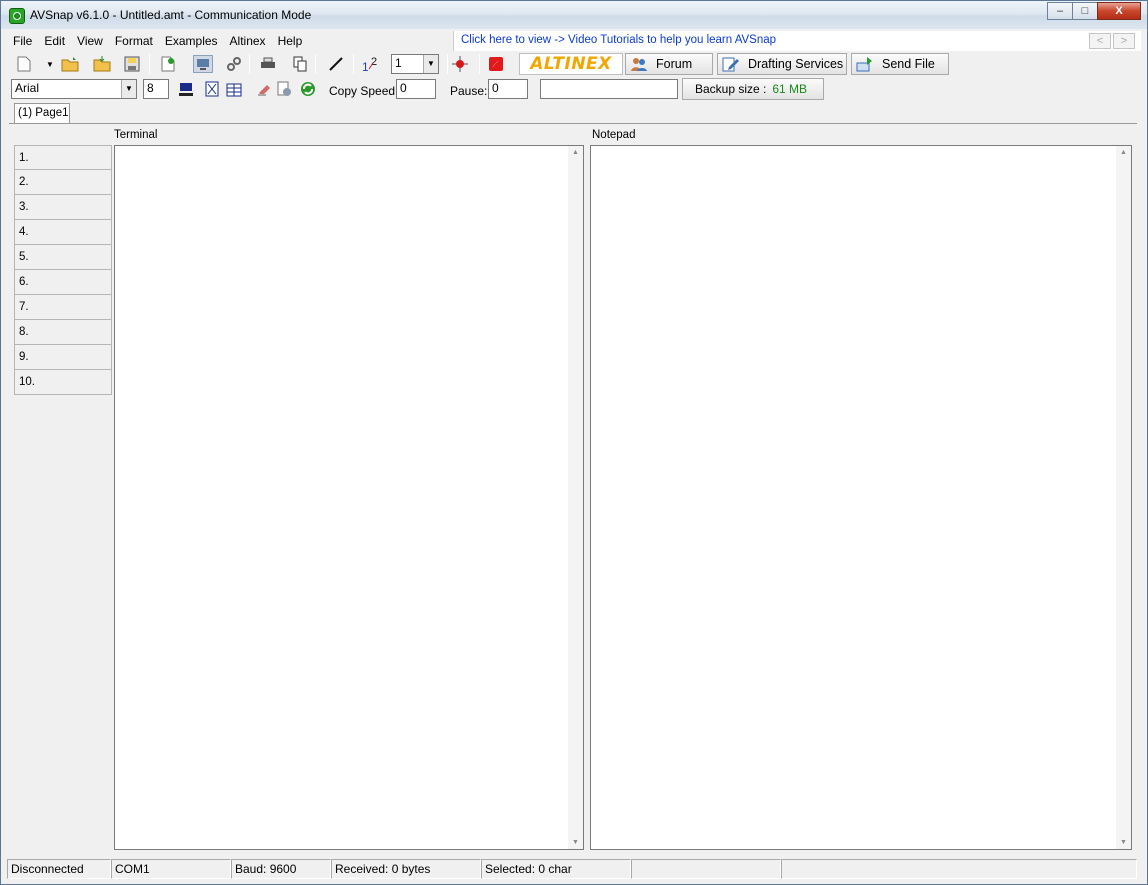 Image resolution: width=1148 pixels, height=885 pixels. What do you see at coordinates (63, 282) in the screenshot?
I see `row-number: 6.` at bounding box center [63, 282].